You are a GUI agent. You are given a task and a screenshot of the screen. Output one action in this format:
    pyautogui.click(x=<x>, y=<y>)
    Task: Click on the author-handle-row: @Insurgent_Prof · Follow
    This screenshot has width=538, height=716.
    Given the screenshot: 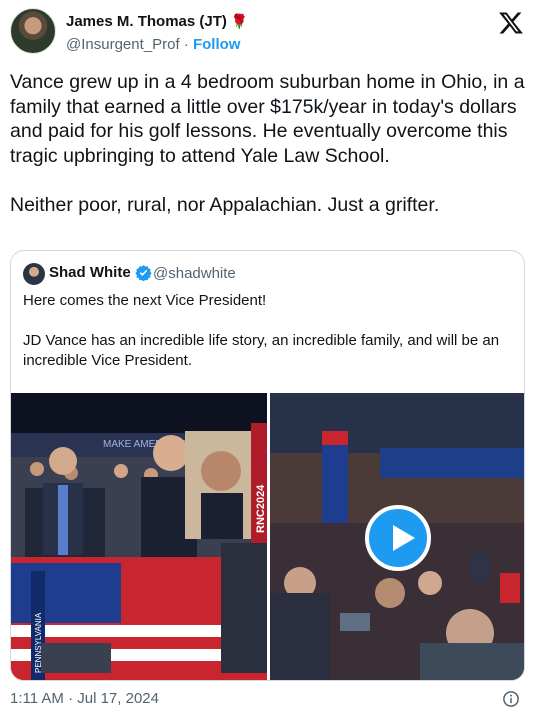 What is the action you would take?
    pyautogui.click(x=153, y=44)
    